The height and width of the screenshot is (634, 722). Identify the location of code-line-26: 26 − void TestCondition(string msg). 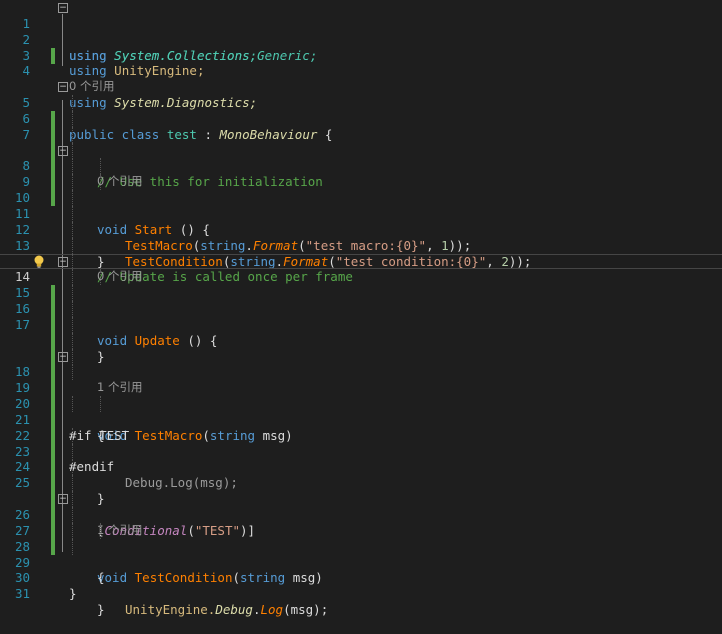
(361, 538).